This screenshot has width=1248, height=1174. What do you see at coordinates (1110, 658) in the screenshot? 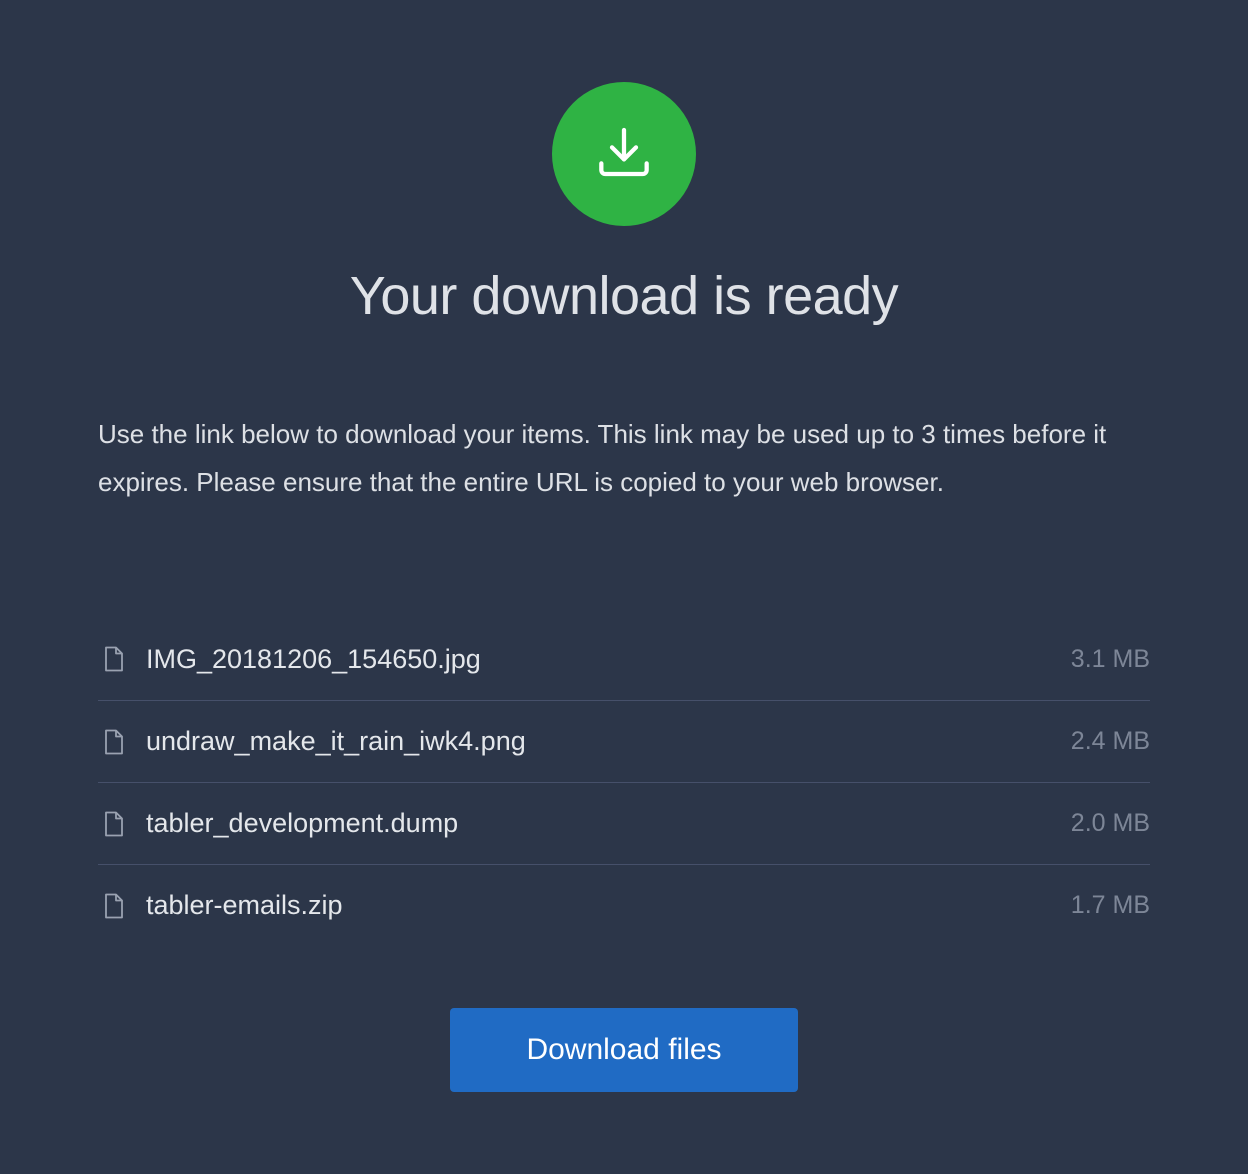
I see `file-size: 3.1 MB` at bounding box center [1110, 658].